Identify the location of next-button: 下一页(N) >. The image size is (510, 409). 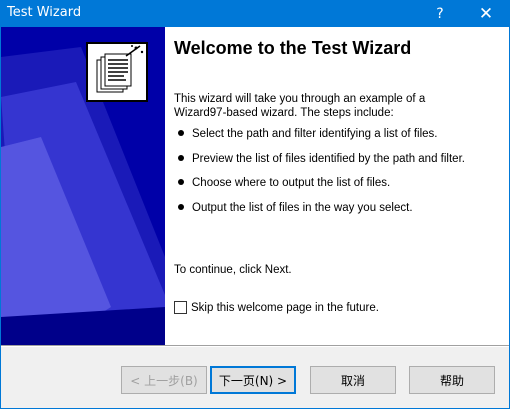
(253, 380).